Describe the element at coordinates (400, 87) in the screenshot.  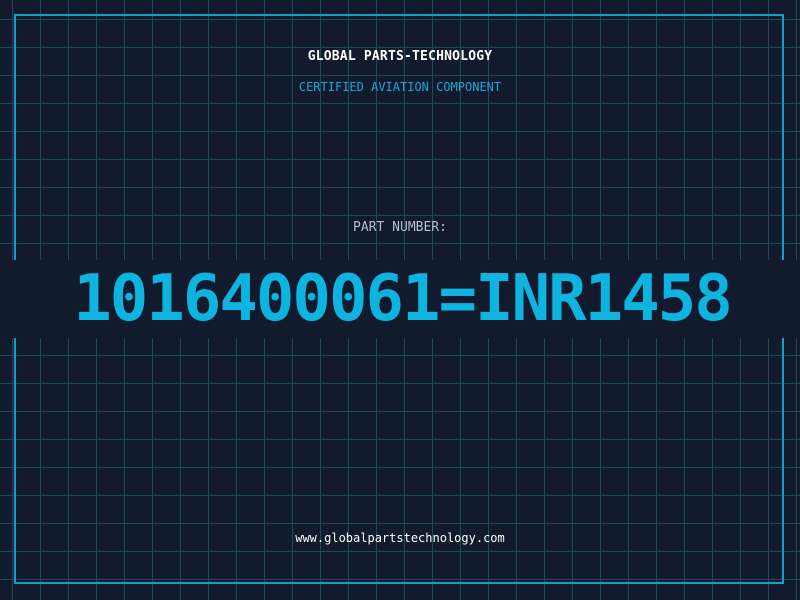
I see `certification-tagline: CERTIFIED AVIATION COMPONENT` at that location.